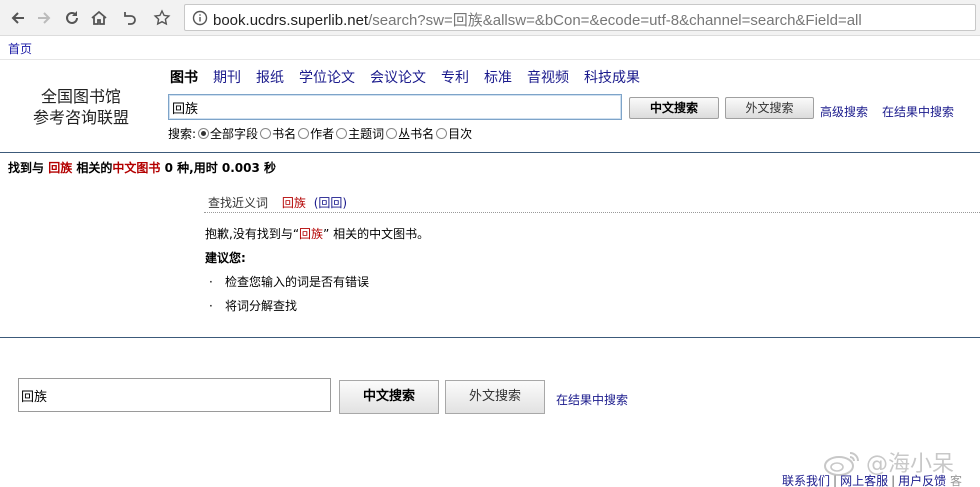 The height and width of the screenshot is (487, 980). What do you see at coordinates (330, 203) in the screenshot?
I see `synonym-alt-link: (回回)` at bounding box center [330, 203].